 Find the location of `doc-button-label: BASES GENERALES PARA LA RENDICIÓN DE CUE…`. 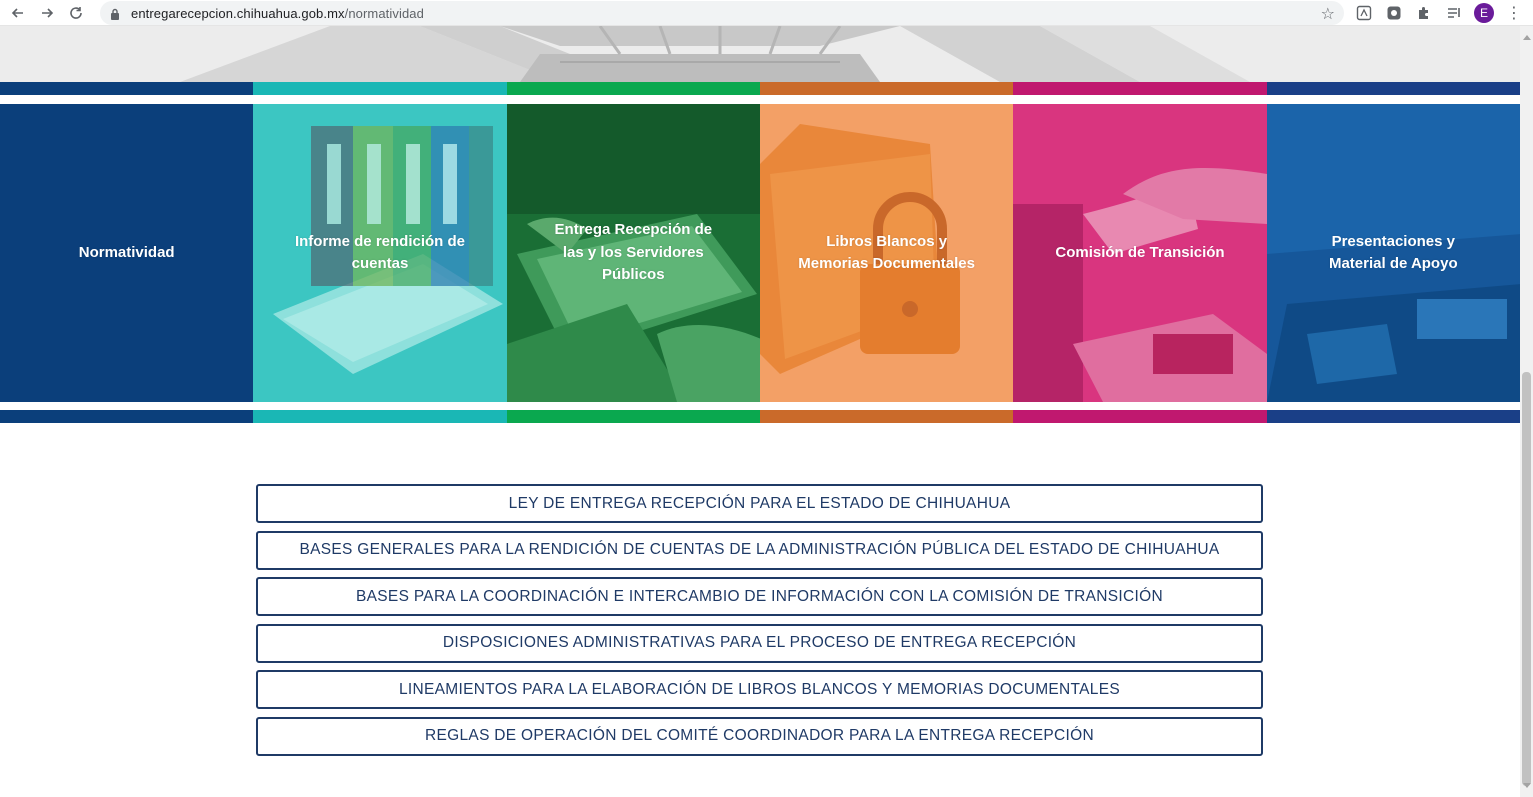

doc-button-label: BASES GENERALES PARA LA RENDICIÓN DE CUE… is located at coordinates (759, 550).